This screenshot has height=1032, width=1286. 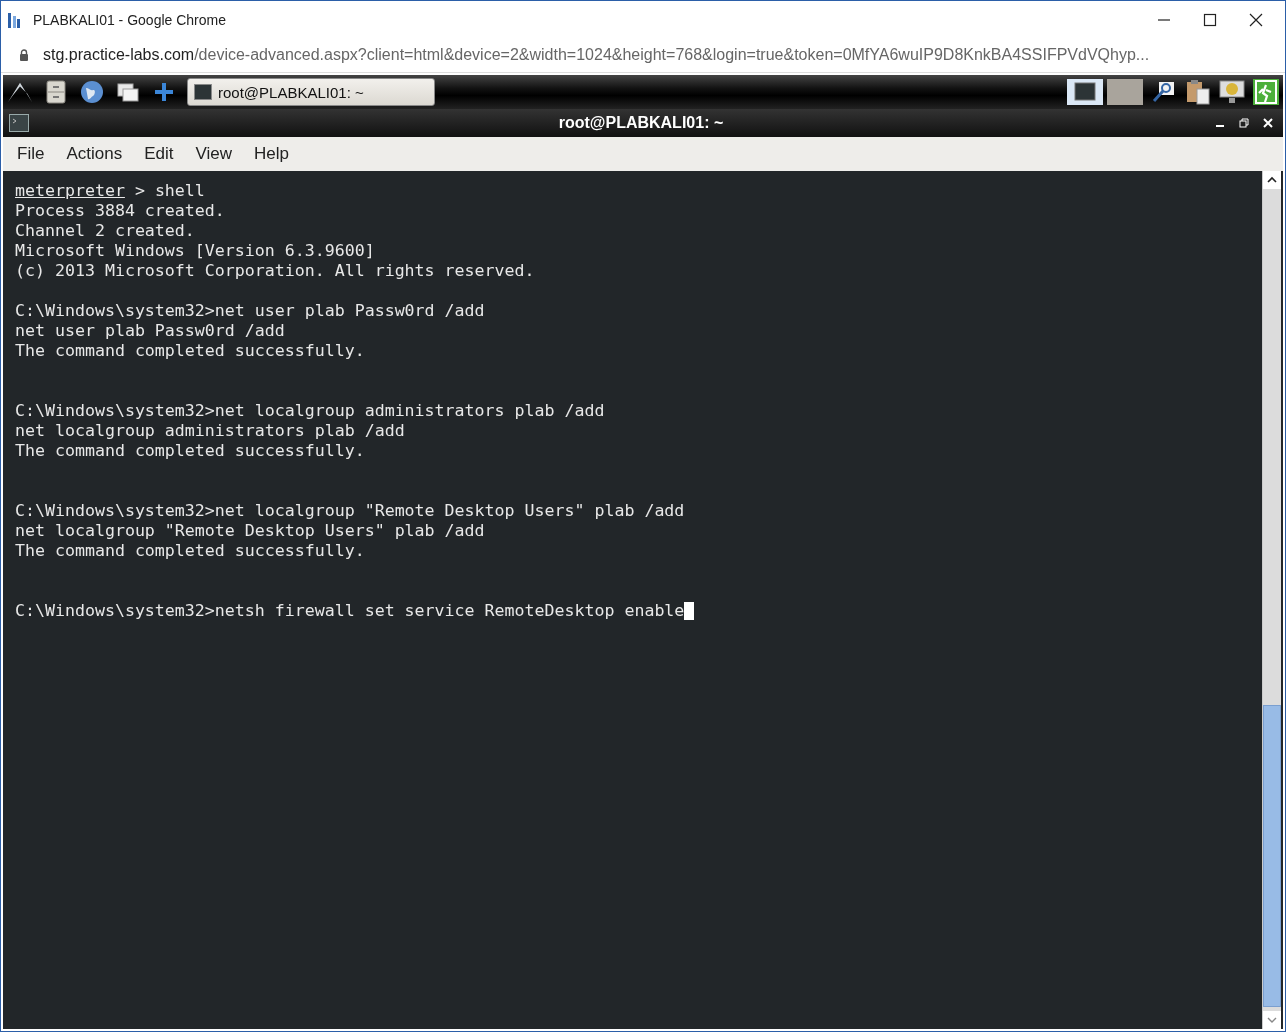 What do you see at coordinates (1210, 19) in the screenshot?
I see `maximize-icon` at bounding box center [1210, 19].